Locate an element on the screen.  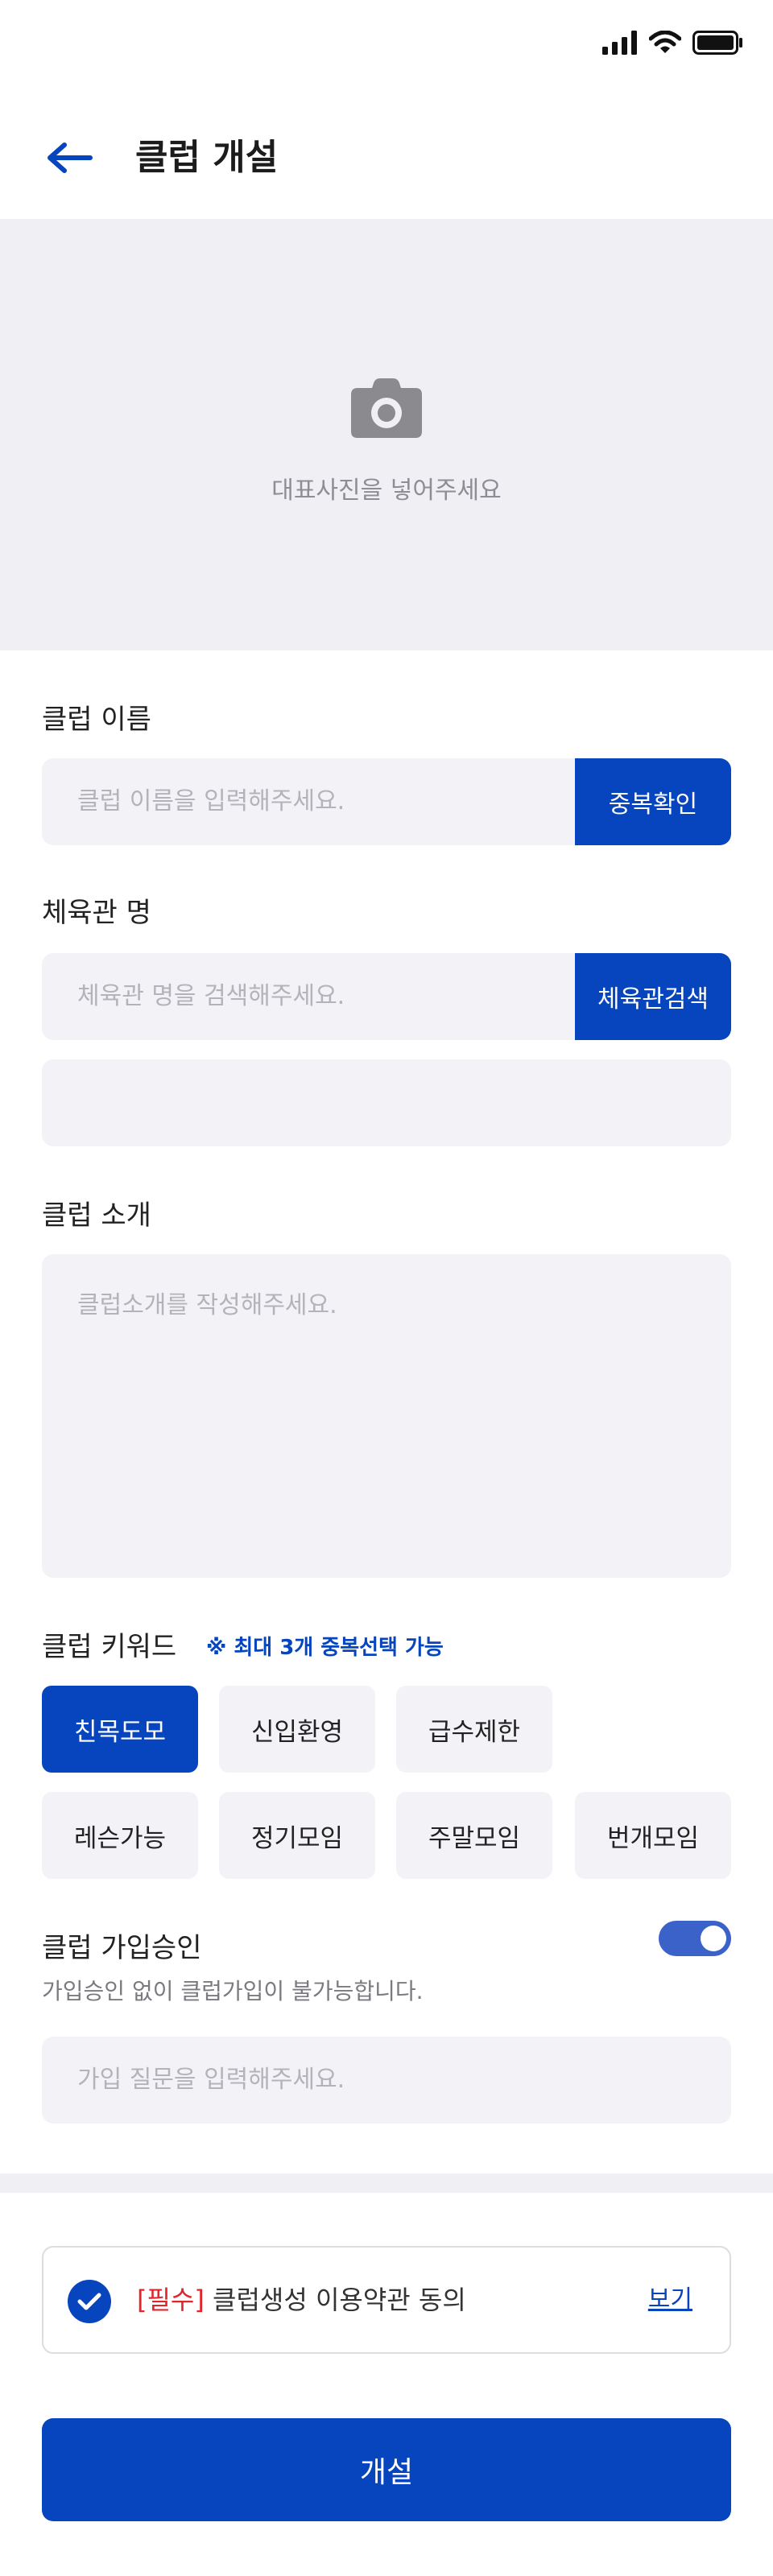
gym-address-field is located at coordinates (386, 1102).